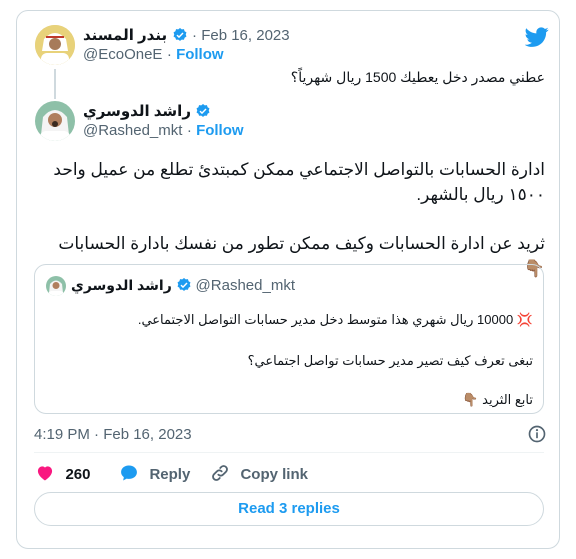 Image resolution: width=576 pixels, height=559 pixels. What do you see at coordinates (129, 475) in the screenshot?
I see `reply-bubble-icon` at bounding box center [129, 475].